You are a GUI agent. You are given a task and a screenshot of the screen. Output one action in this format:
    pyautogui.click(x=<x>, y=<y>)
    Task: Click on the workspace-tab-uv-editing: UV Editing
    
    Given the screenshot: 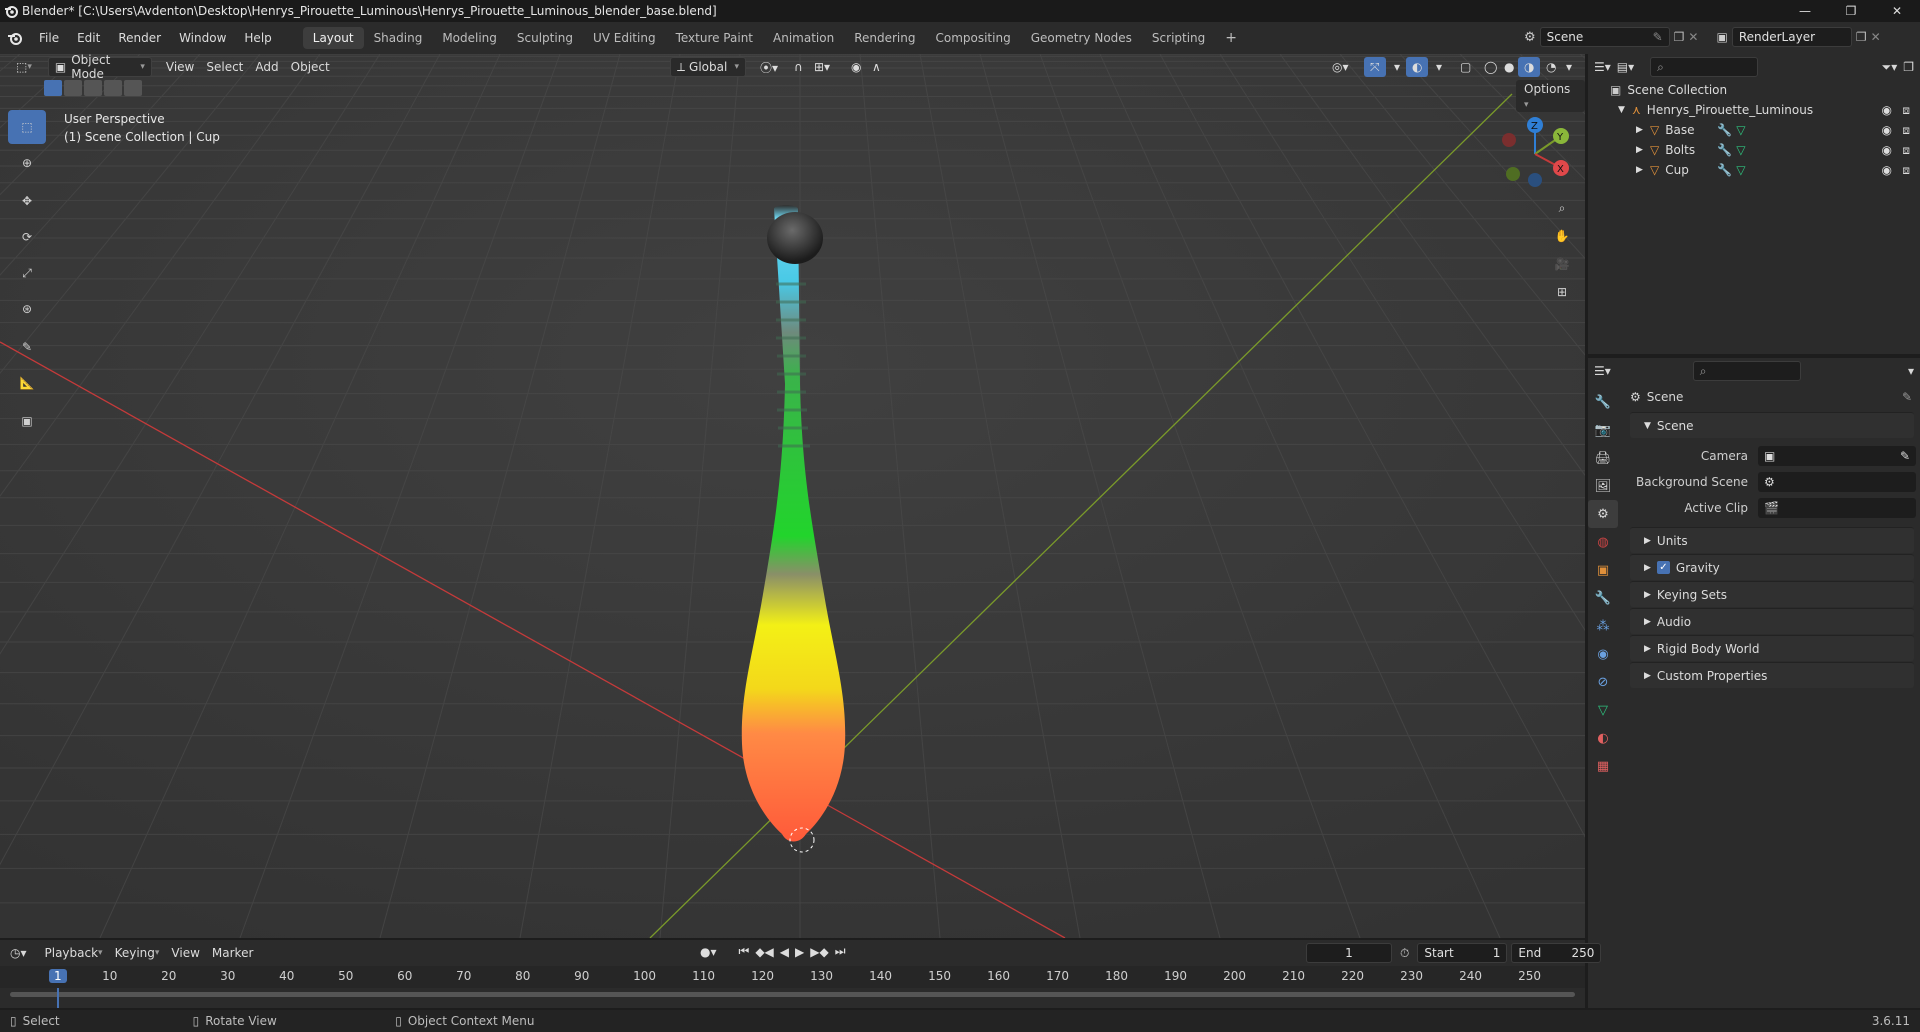 What is the action you would take?
    pyautogui.click(x=624, y=38)
    